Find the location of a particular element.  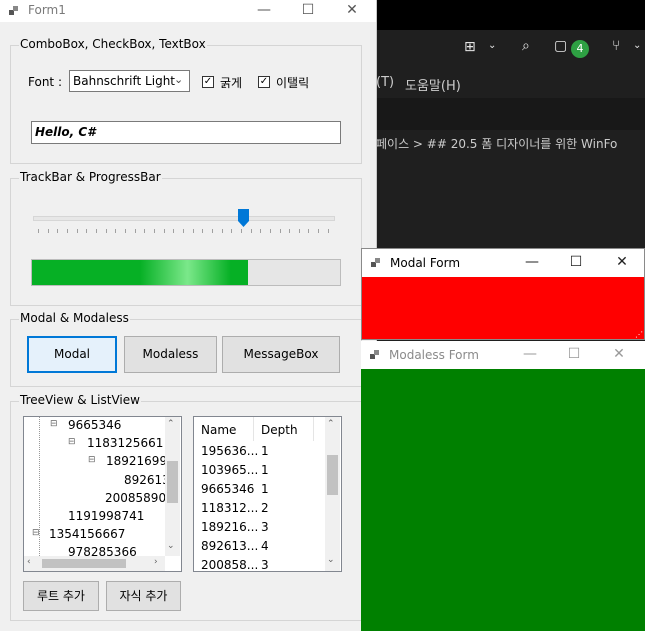

ide-title-area is located at coordinates (510, 15).